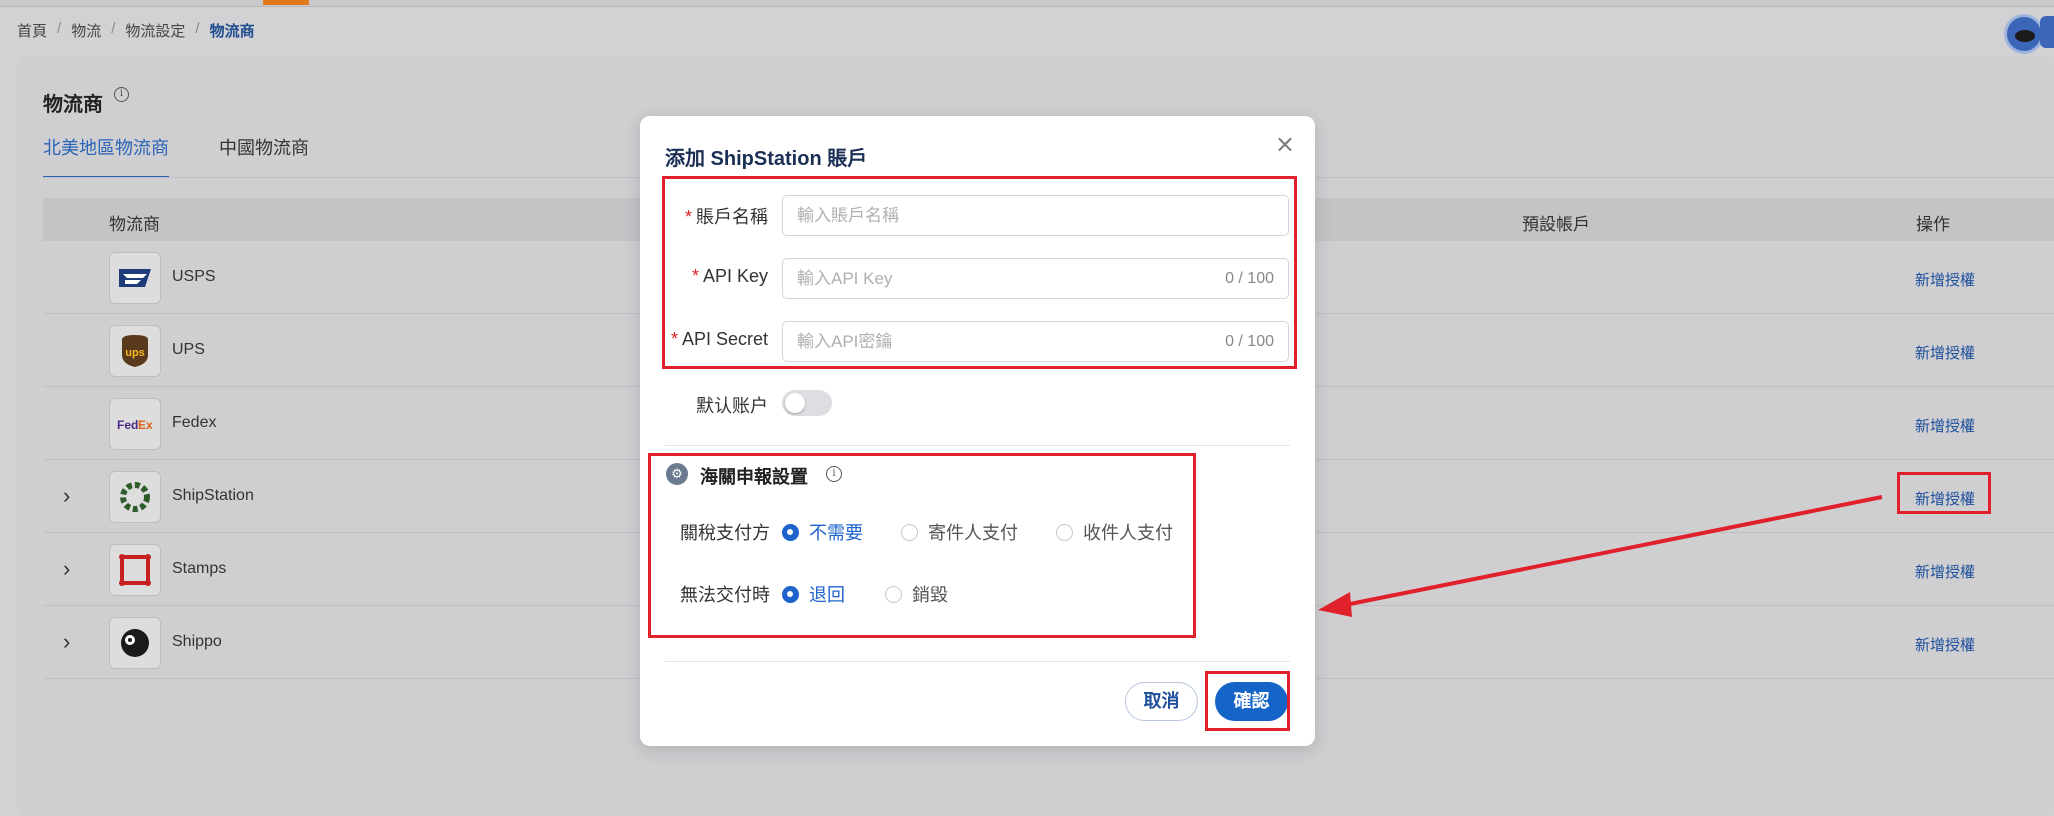 The height and width of the screenshot is (816, 2054). Describe the element at coordinates (176, 156) in the screenshot. I see `carrier-region-tabs: 北美地區物流商 中國物流商` at that location.